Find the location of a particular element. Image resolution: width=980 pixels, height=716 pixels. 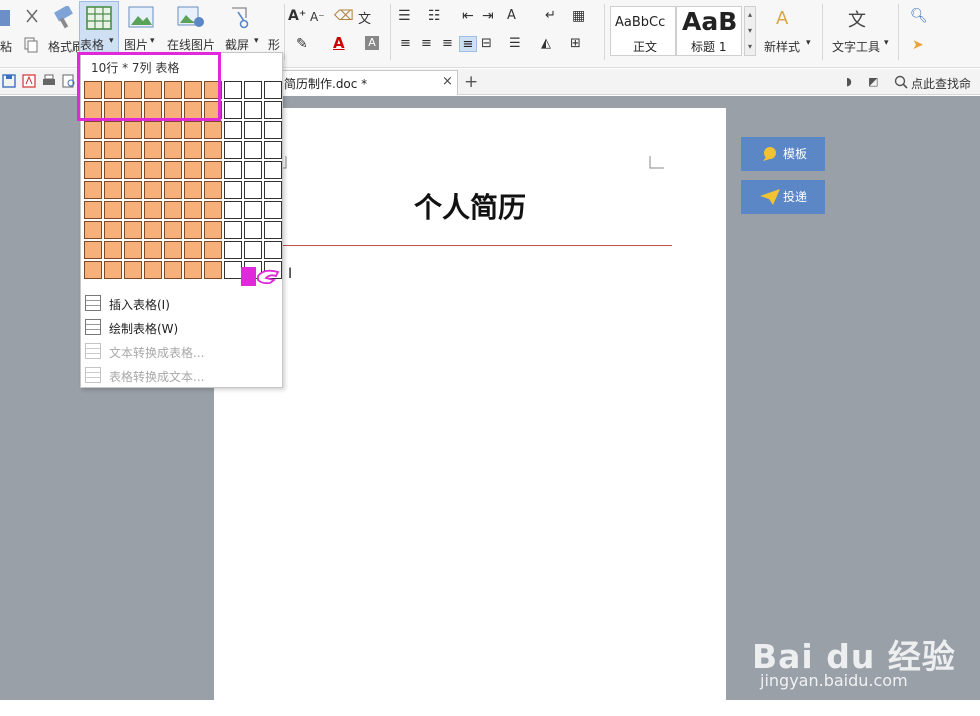

text-tools-label: 文字工具 is located at coordinates (856, 46).